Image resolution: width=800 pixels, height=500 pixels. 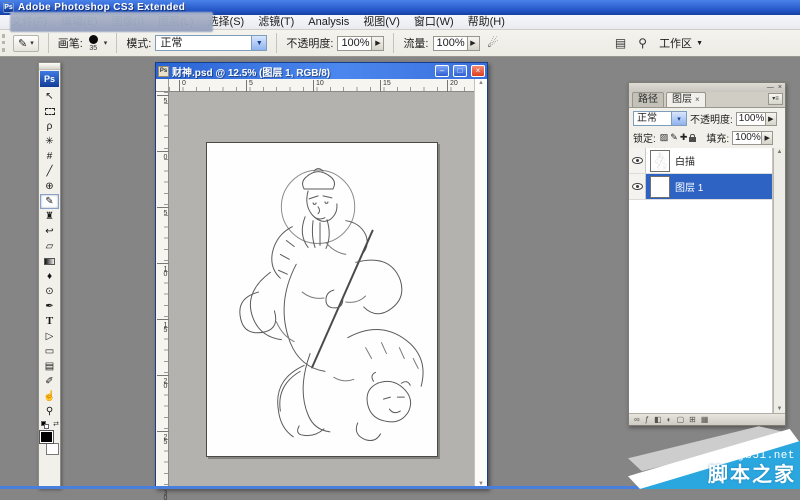 I want to click on brush-icon: ✎, so click(x=49, y=201).